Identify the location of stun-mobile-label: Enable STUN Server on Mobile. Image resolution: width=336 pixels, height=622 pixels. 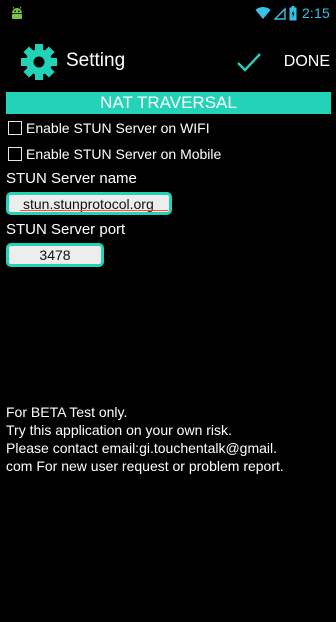
(123, 154).